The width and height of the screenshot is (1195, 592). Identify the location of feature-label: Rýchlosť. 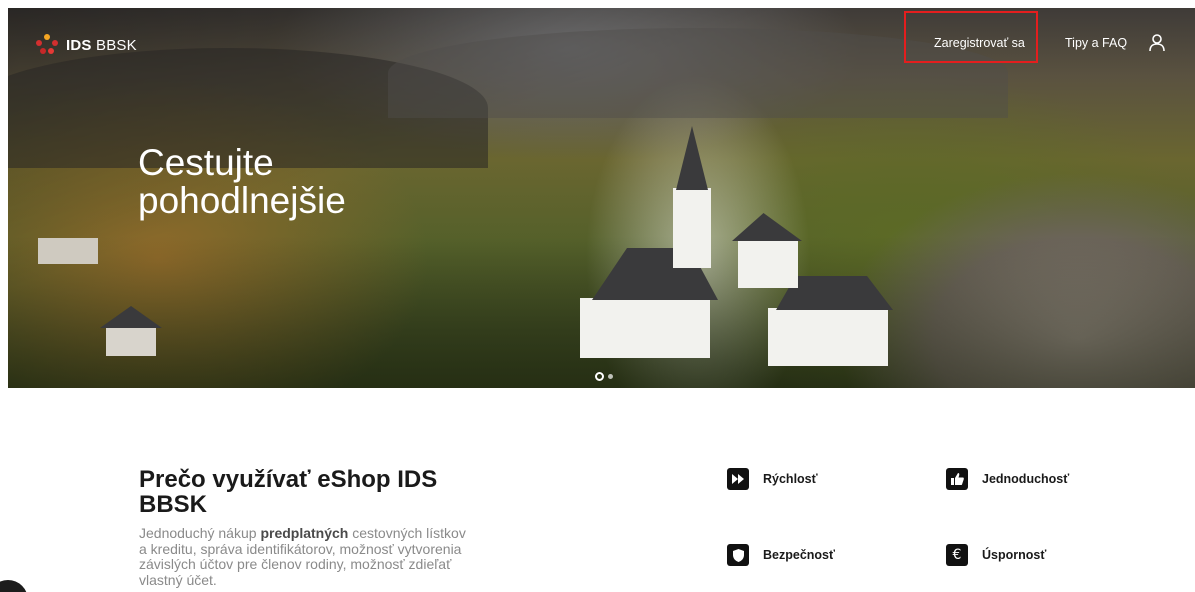
(790, 479).